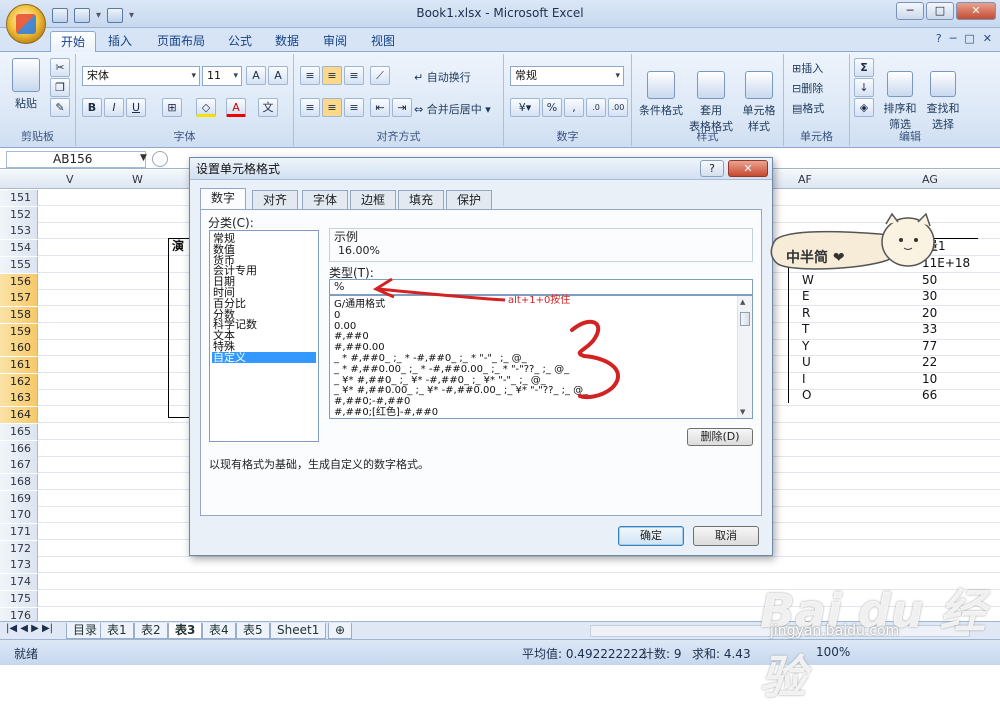 The height and width of the screenshot is (707, 1000). Describe the element at coordinates (19, 214) in the screenshot. I see `row-header: 152` at that location.